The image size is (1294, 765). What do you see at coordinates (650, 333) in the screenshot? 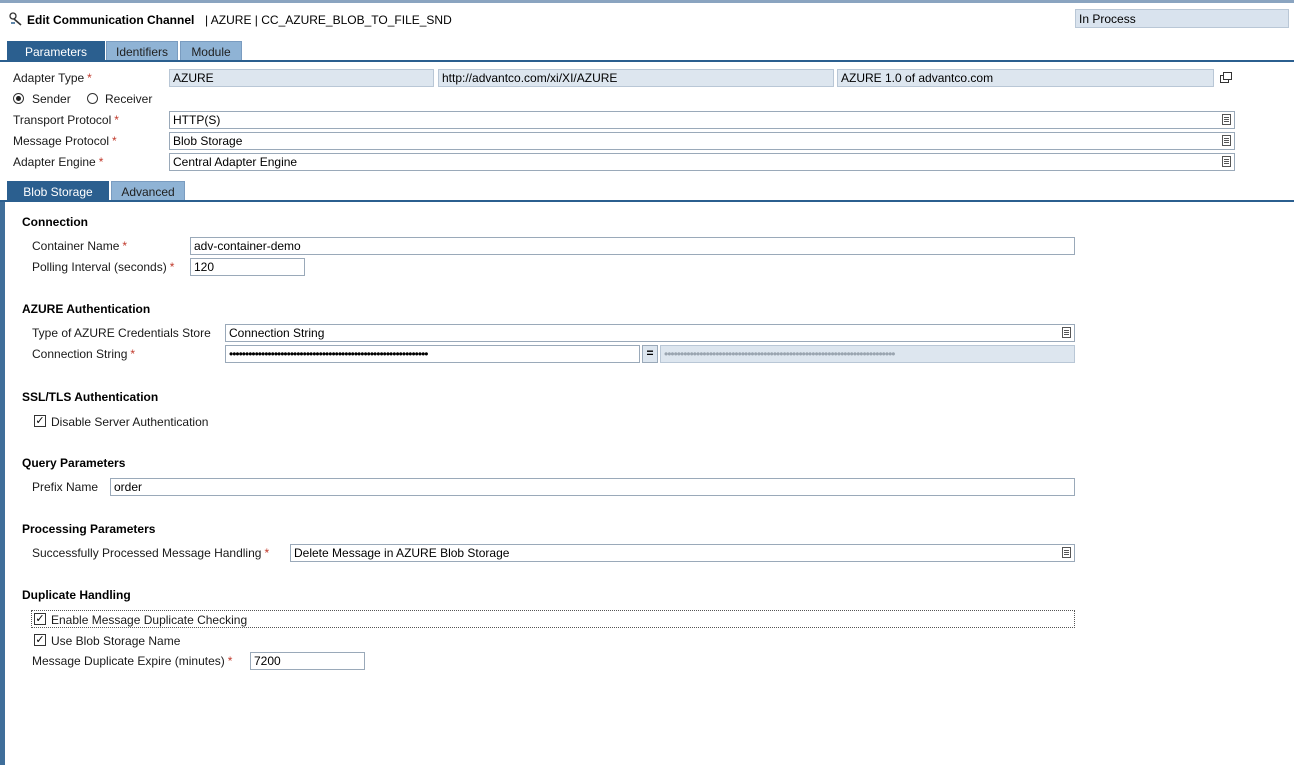
I see `credentials-store-select: Connection String` at bounding box center [650, 333].